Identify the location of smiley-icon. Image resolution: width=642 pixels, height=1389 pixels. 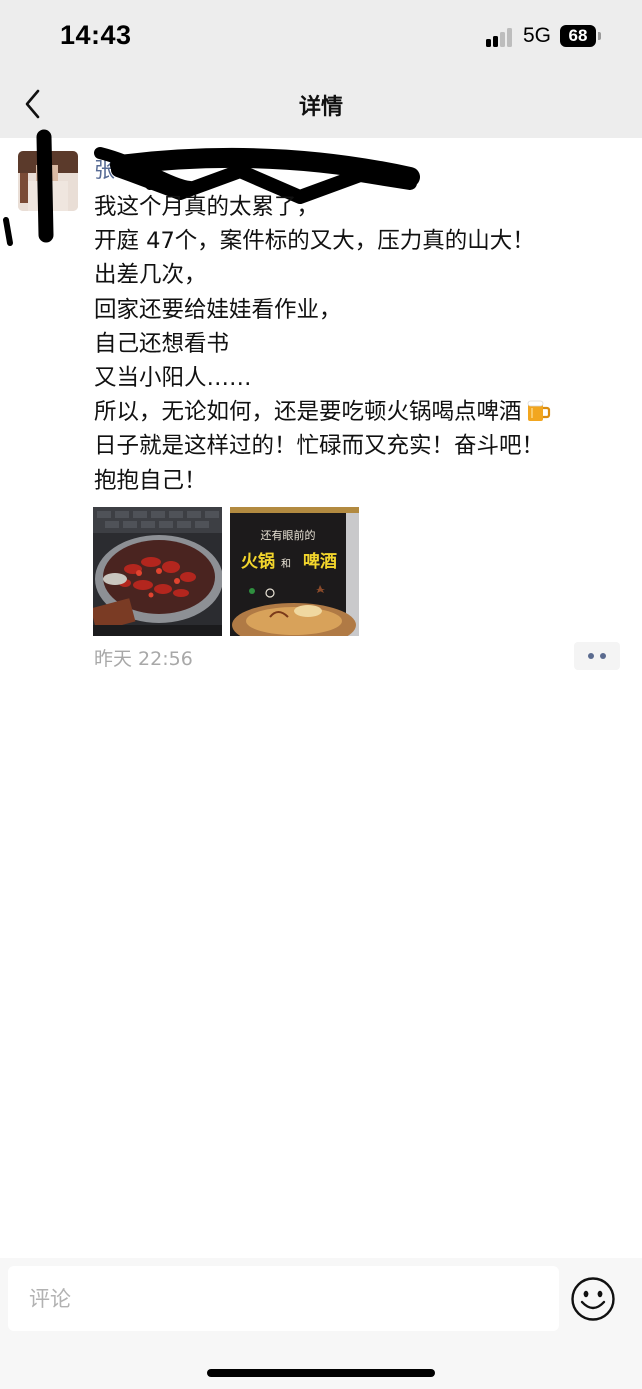
(593, 1299).